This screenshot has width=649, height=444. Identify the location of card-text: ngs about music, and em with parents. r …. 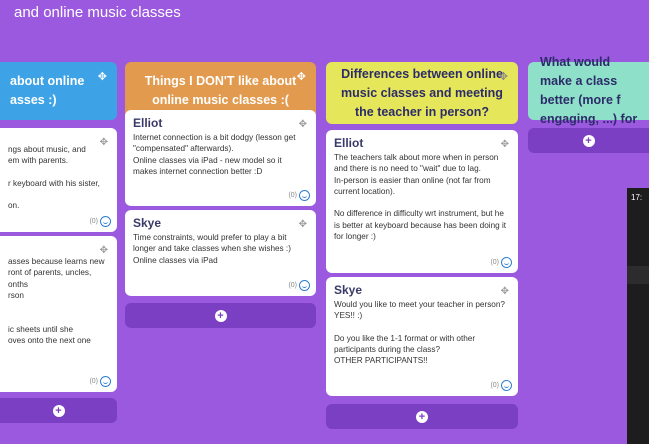
(54, 178).